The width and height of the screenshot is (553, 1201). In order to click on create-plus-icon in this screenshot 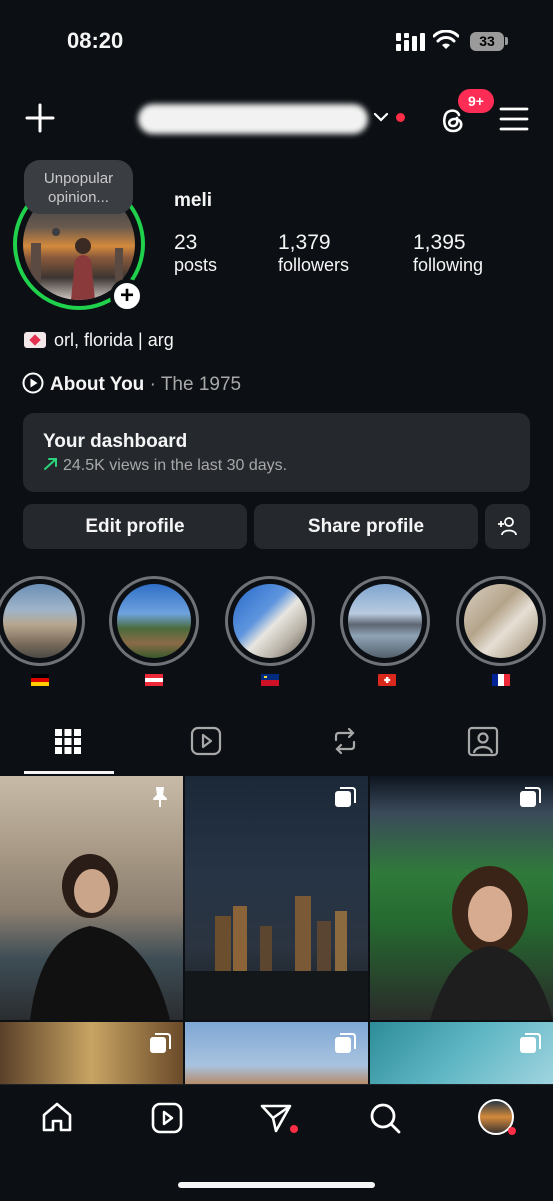, I will do `click(40, 118)`.